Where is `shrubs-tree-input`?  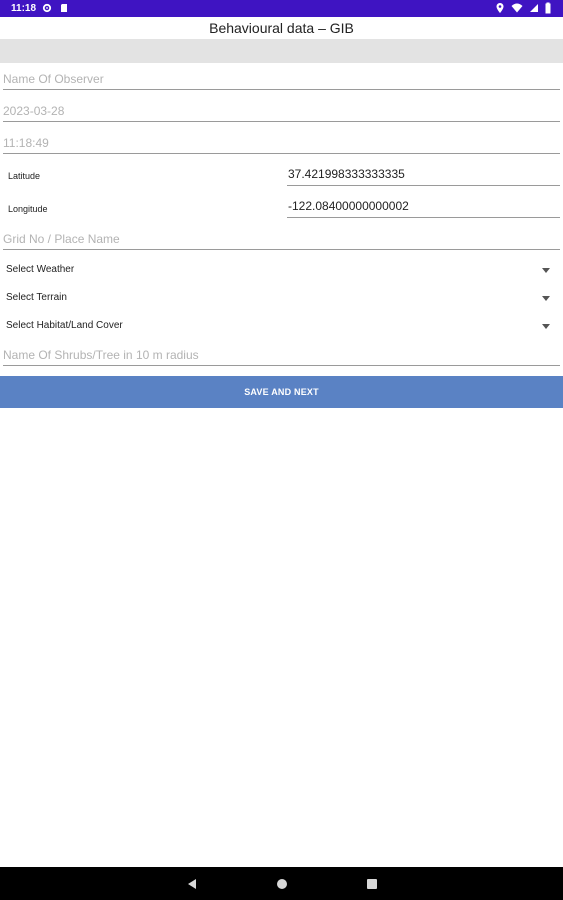 shrubs-tree-input is located at coordinates (281, 355).